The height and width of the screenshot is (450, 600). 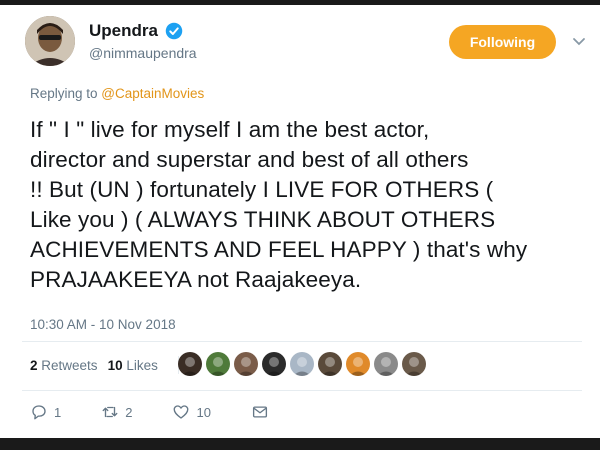 I want to click on reply-count: 1, so click(x=58, y=412).